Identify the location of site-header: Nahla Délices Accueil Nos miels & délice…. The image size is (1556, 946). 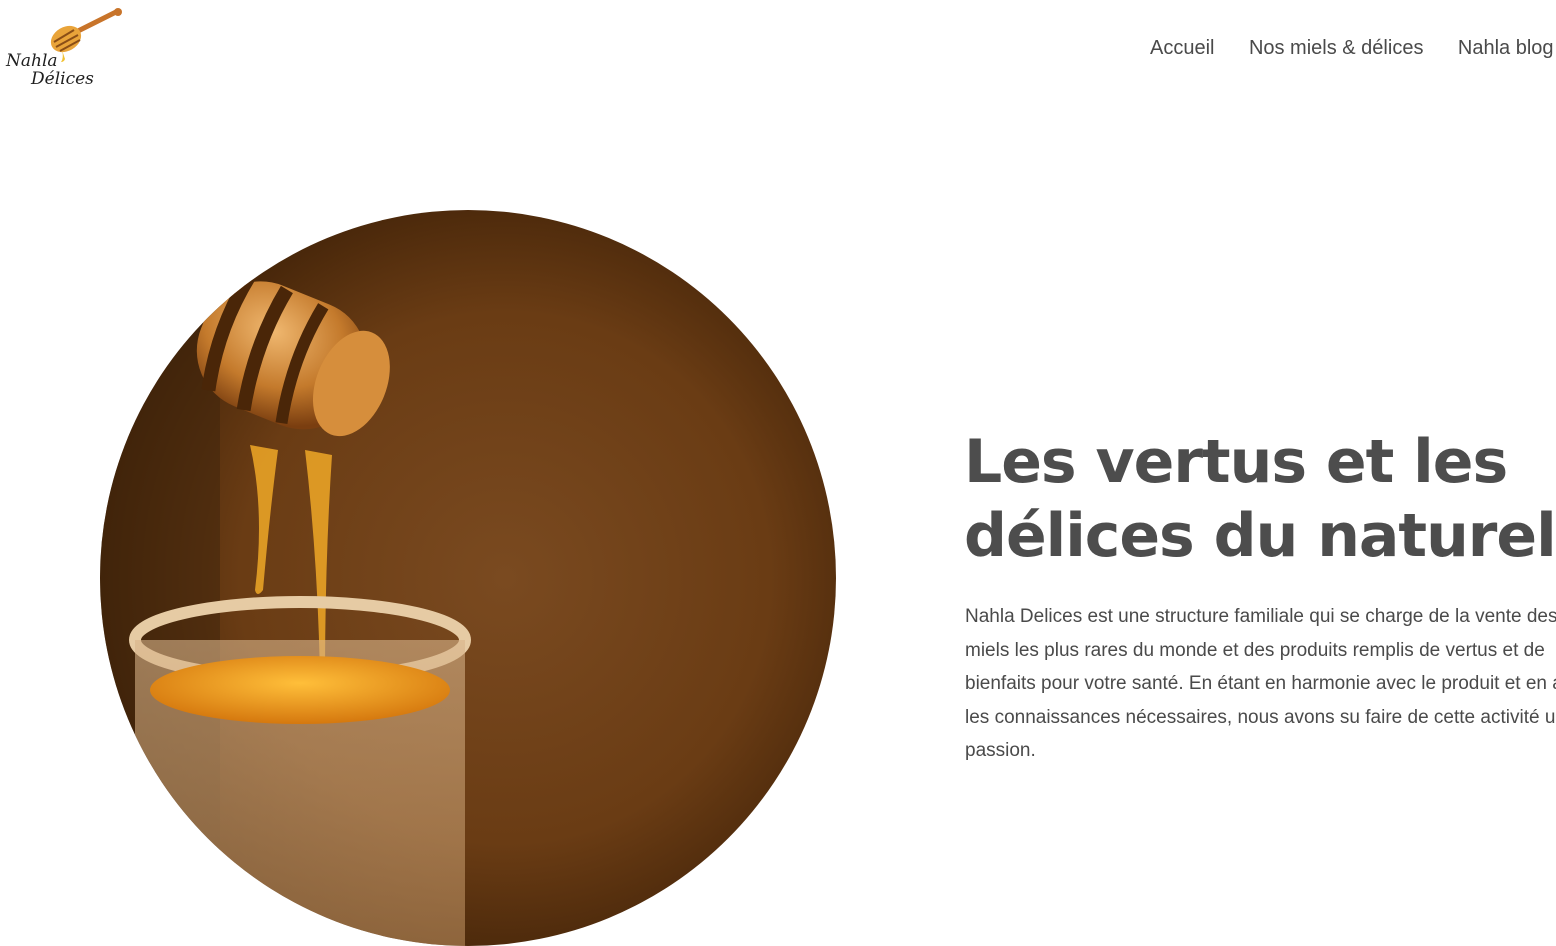
(778, 50).